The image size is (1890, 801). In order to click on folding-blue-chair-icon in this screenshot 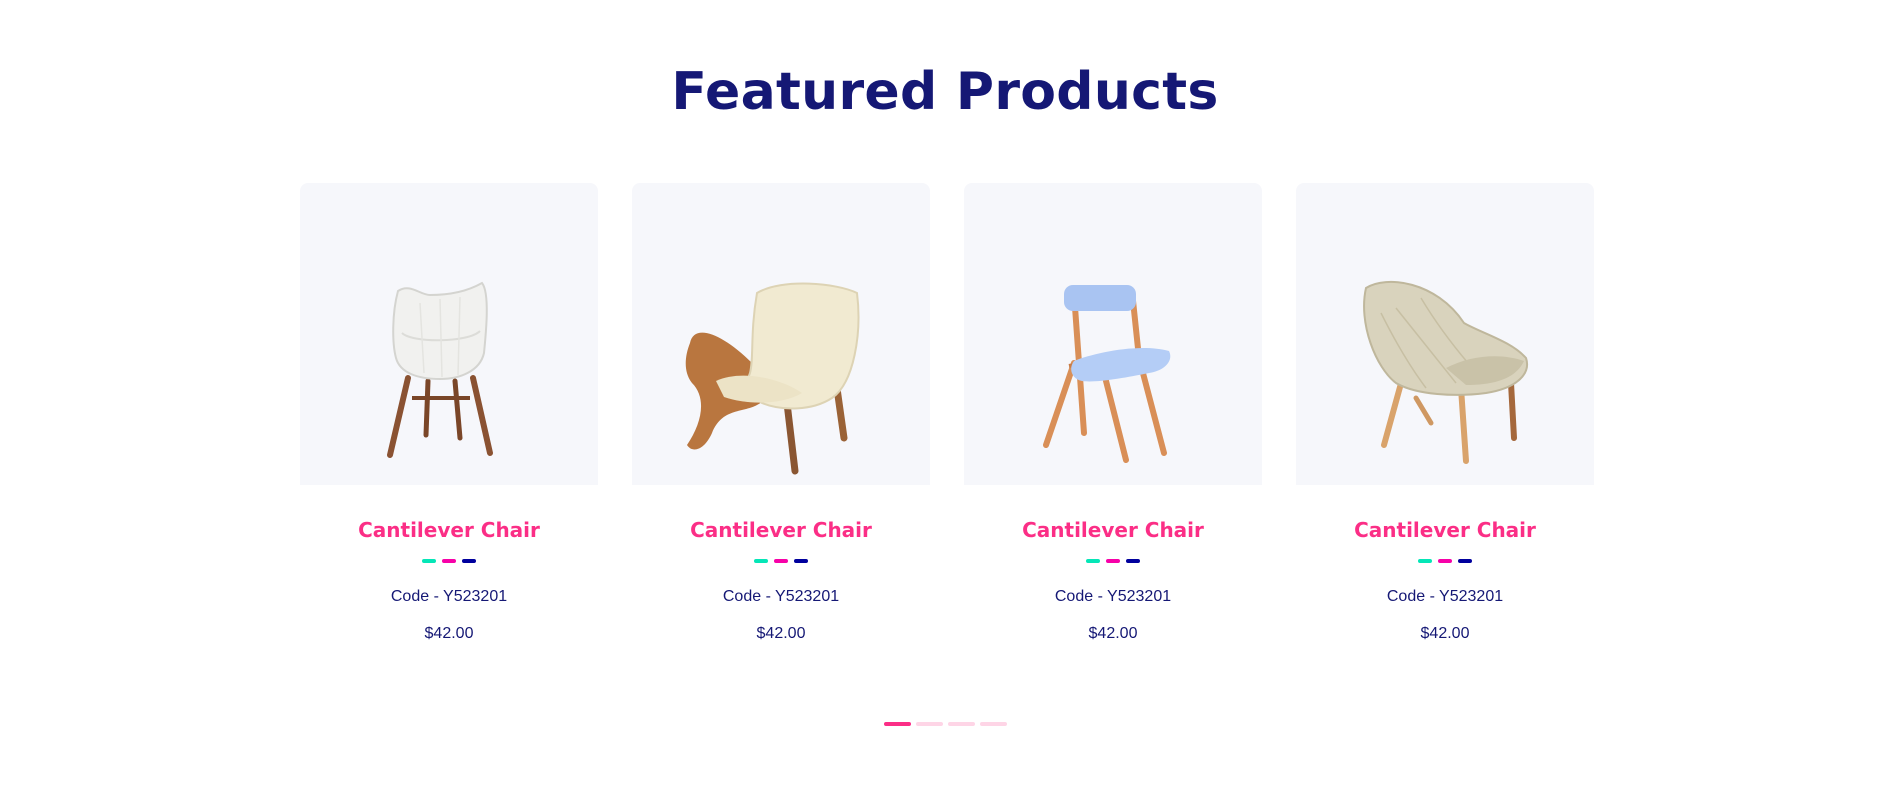, I will do `click(1107, 374)`.